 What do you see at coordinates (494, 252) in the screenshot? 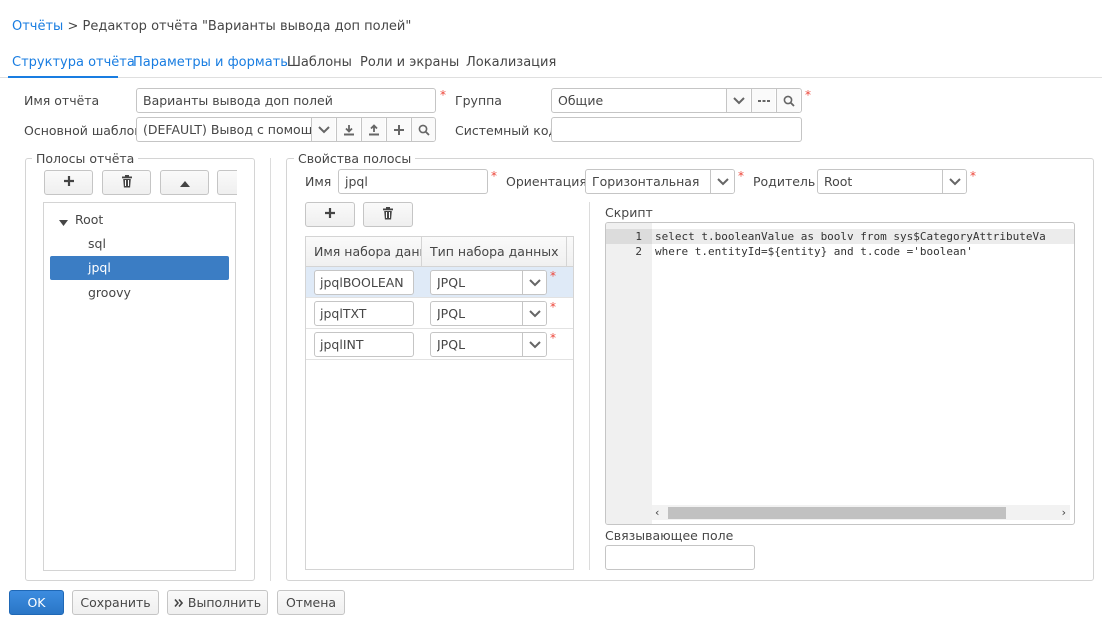
I see `column-header-dataset-type: Тип набора данных` at bounding box center [494, 252].